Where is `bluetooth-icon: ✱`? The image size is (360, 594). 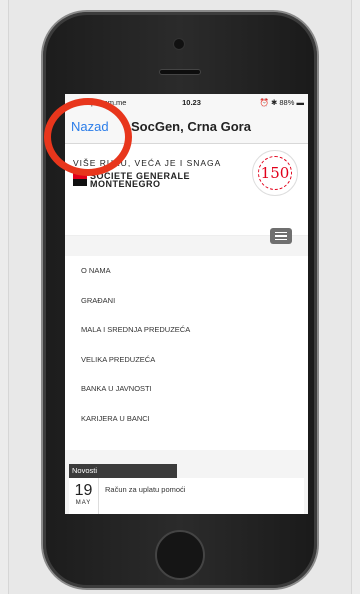
bluetooth-icon: ✱ is located at coordinates (274, 102).